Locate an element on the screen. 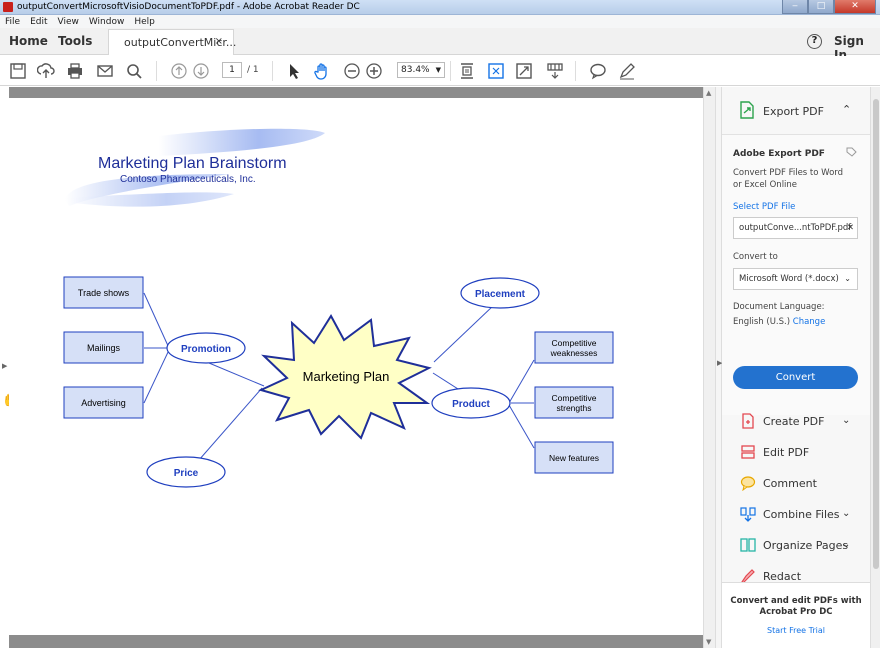  comment-icon is located at coordinates (598, 71).